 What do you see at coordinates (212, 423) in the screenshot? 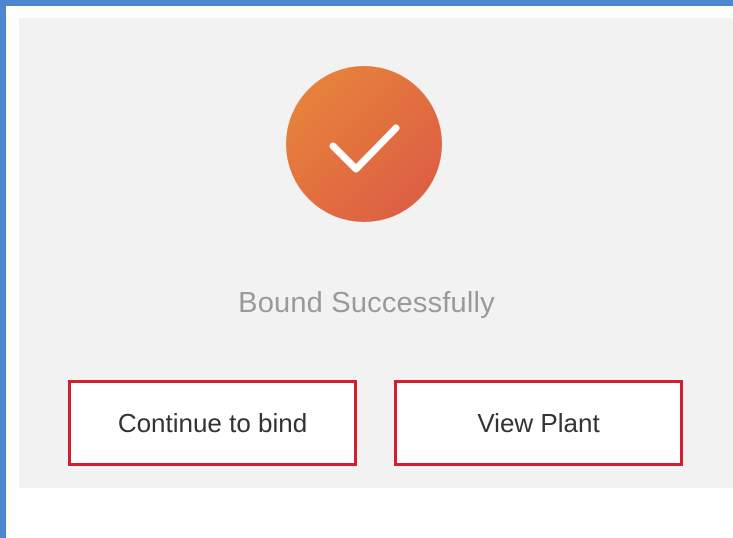
I see `continue-to-bind-button: Continue to bind` at bounding box center [212, 423].